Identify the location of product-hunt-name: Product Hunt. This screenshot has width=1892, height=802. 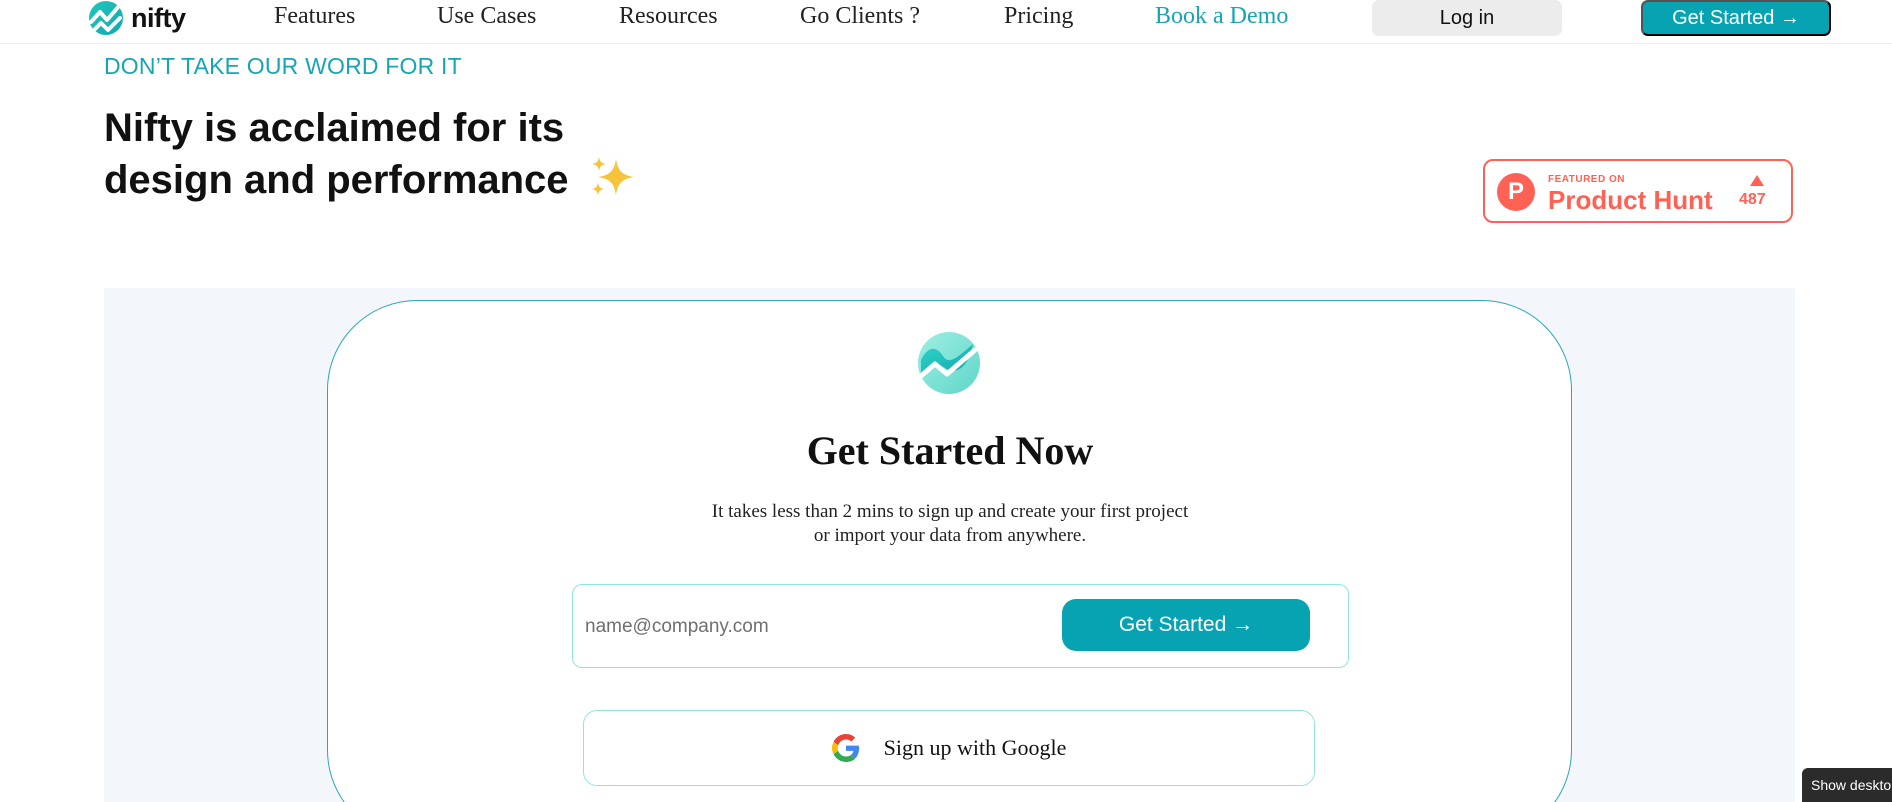
(1630, 200).